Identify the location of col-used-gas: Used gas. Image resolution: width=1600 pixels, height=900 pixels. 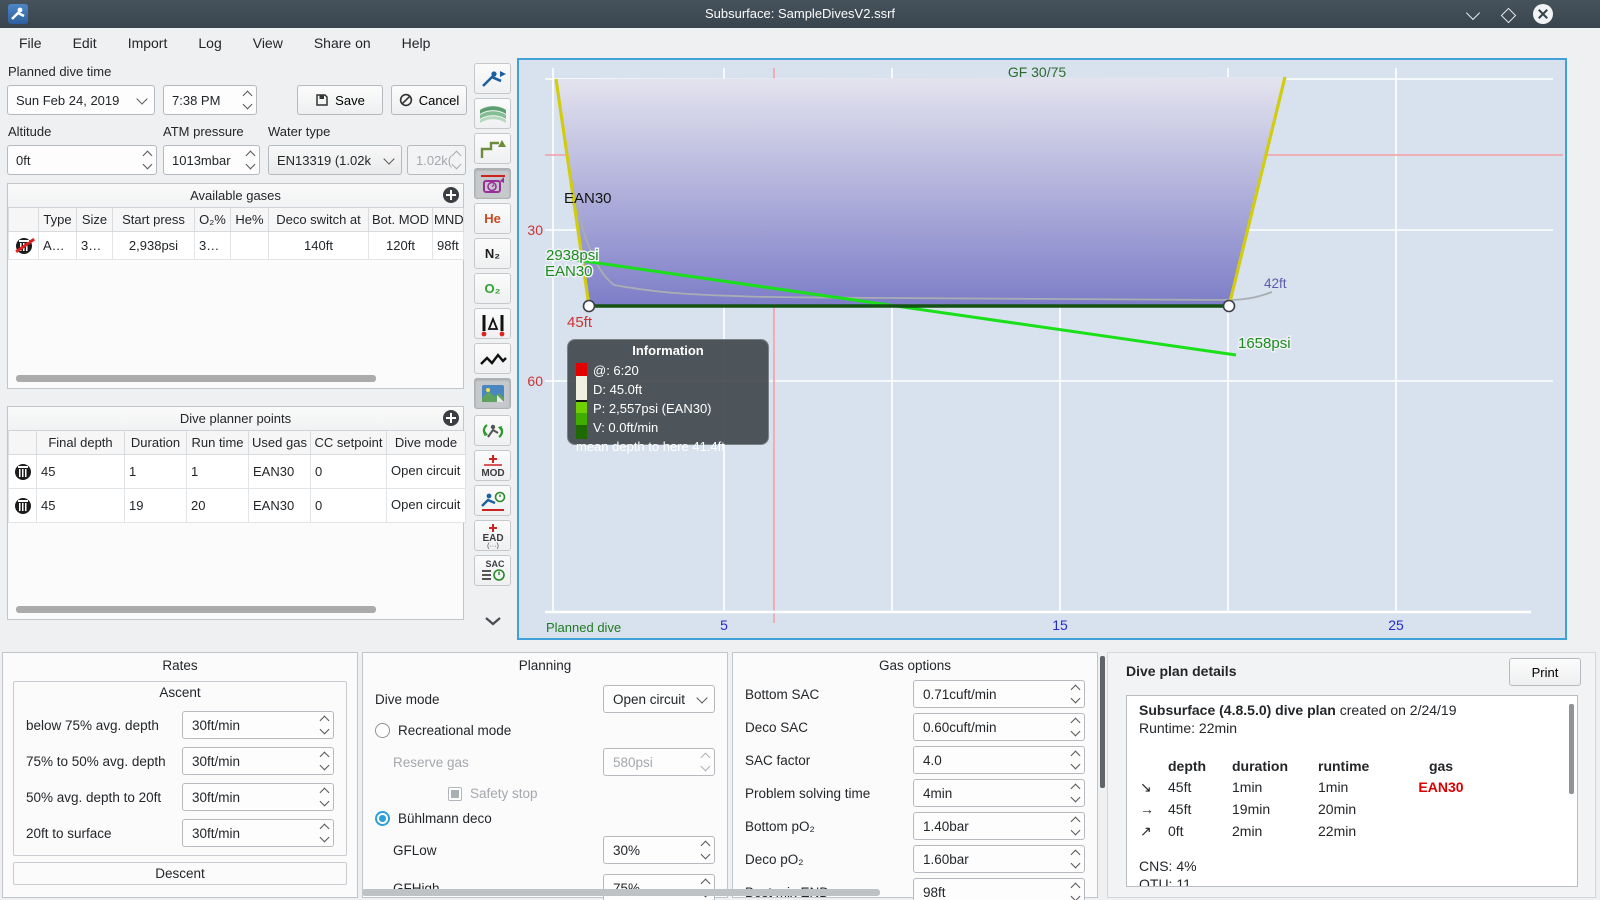
(279, 443).